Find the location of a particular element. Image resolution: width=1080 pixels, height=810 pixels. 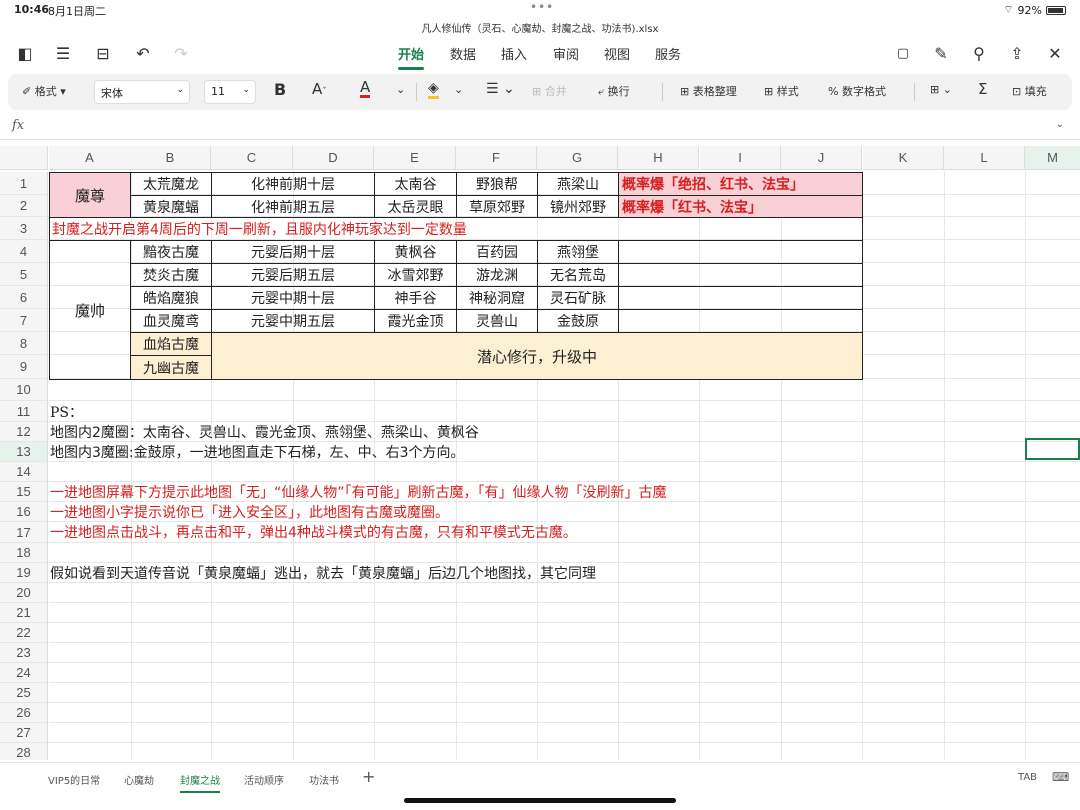

note-r16: 一进地图小字提示说你已「进入安全区」，此地图有古魔或魔圈。 is located at coordinates (249, 512).